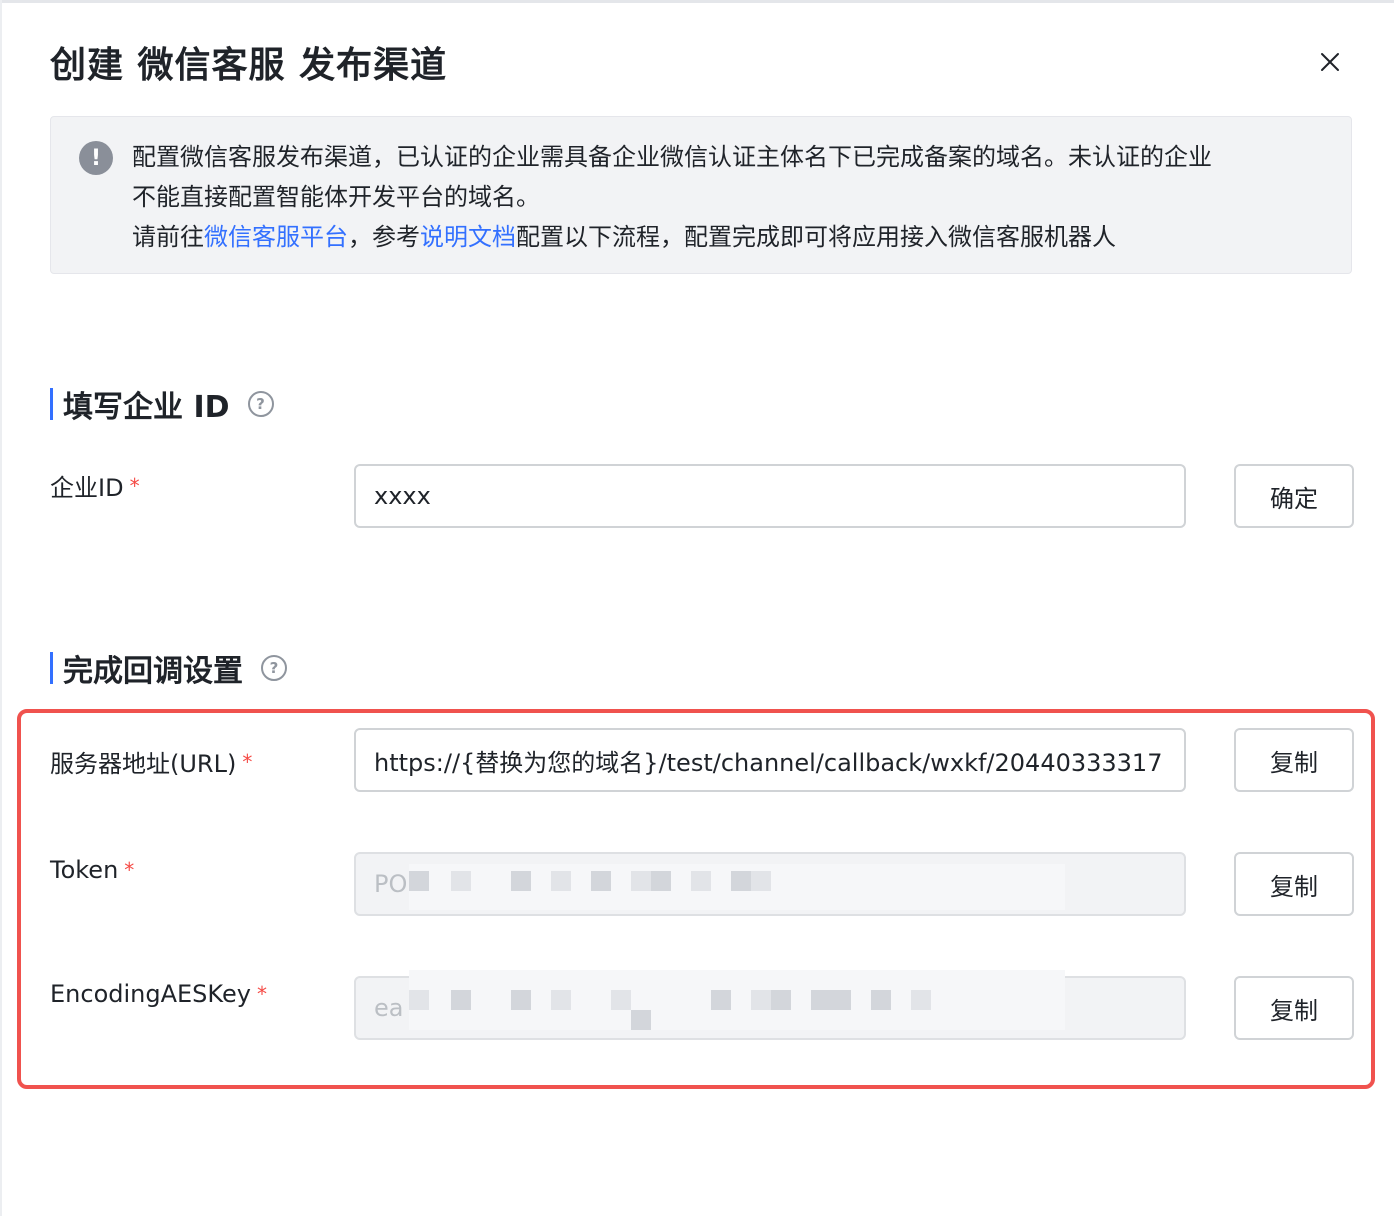 This screenshot has height=1216, width=1394. Describe the element at coordinates (168, 237) in the screenshot. I see `notice-prefix: 请前往` at that location.